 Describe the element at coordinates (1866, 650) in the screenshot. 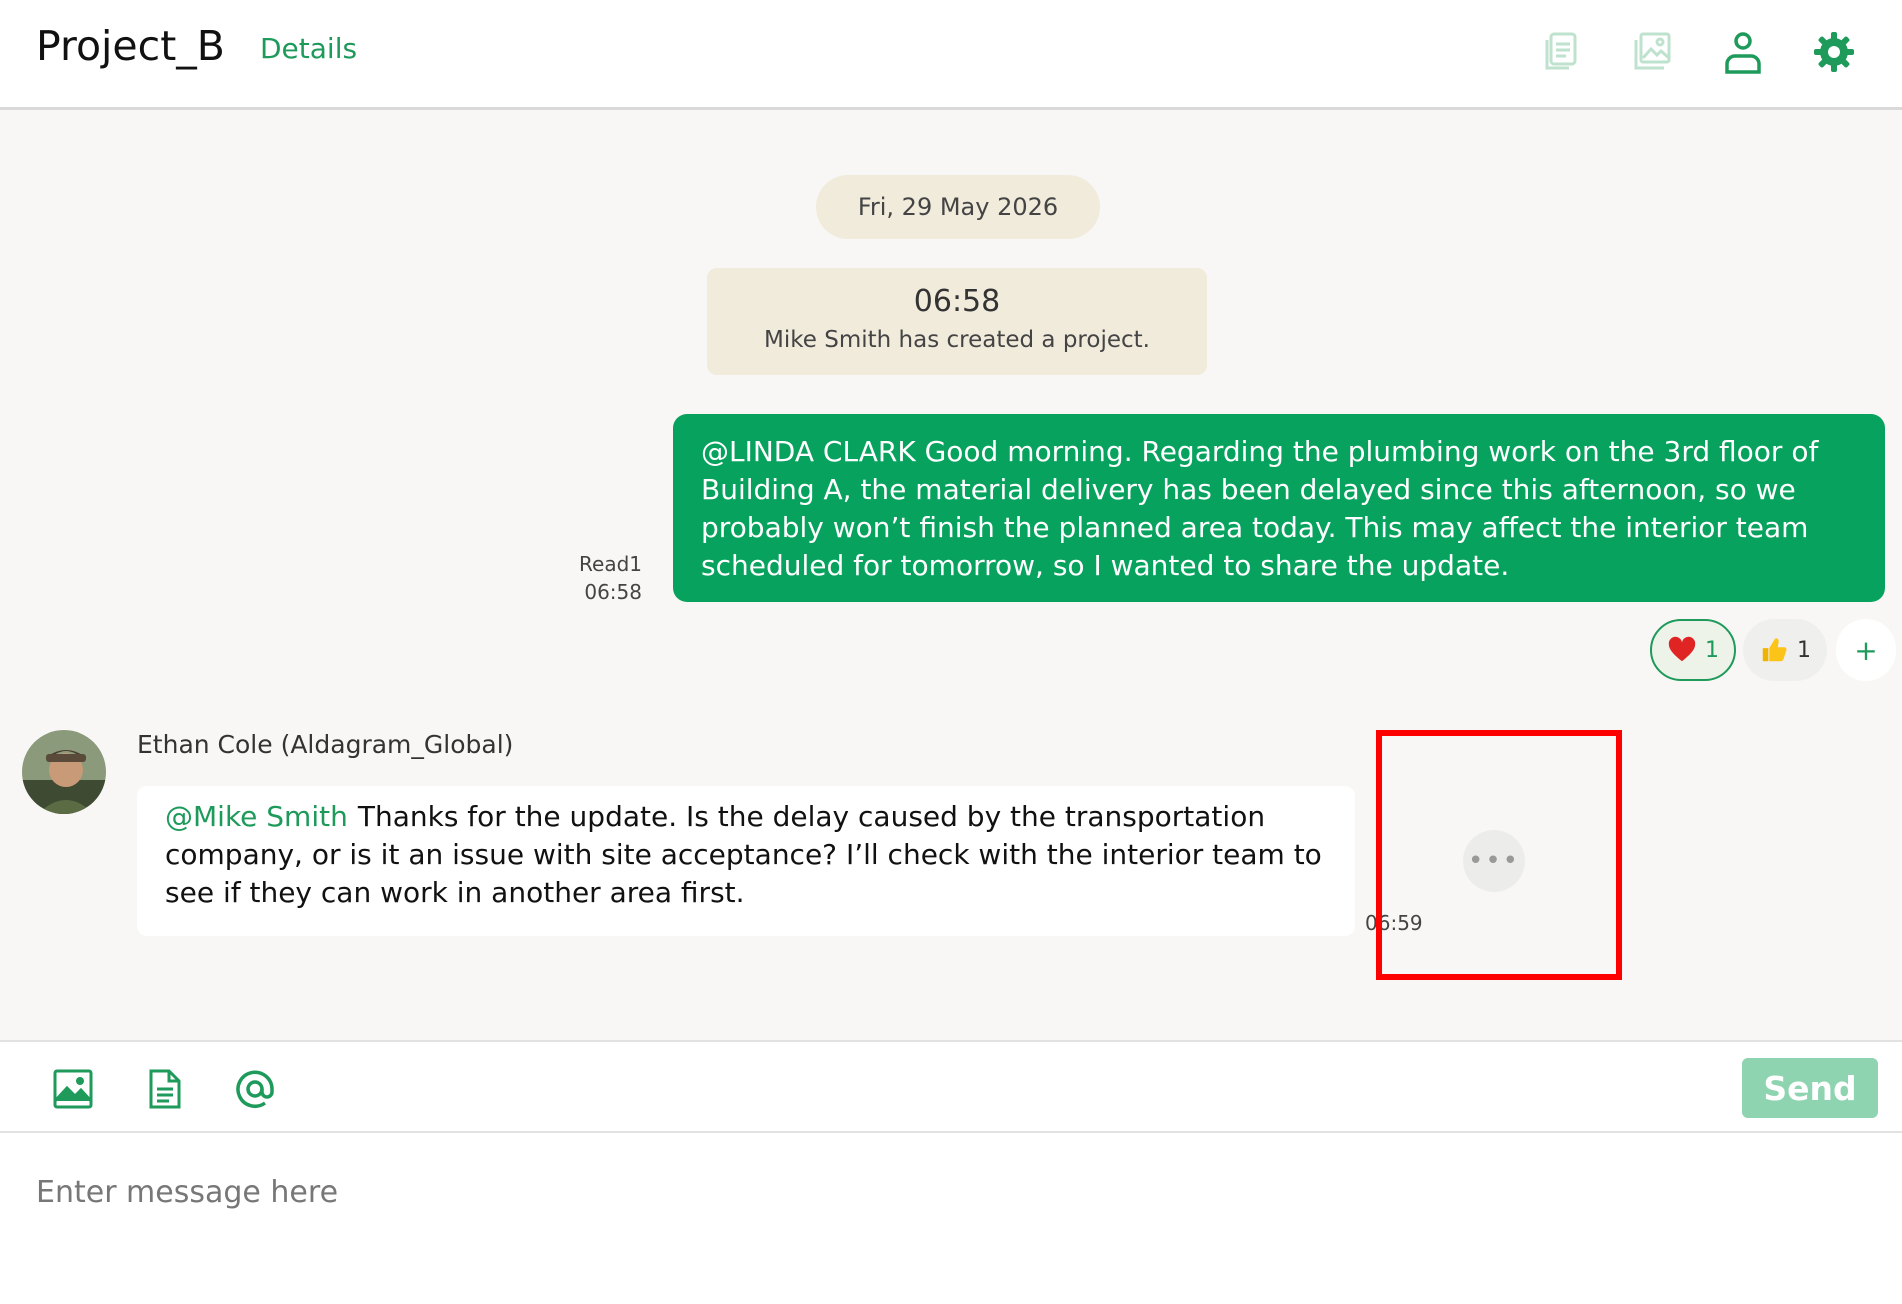

I see `add-reaction-button: +` at that location.